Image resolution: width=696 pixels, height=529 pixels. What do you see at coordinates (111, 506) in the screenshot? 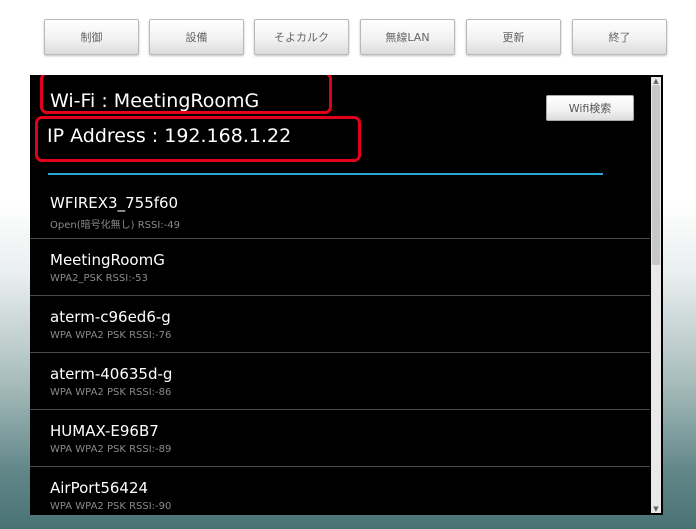
I see `network-detail: WPA WPA2 PSK RSSI:-90` at bounding box center [111, 506].